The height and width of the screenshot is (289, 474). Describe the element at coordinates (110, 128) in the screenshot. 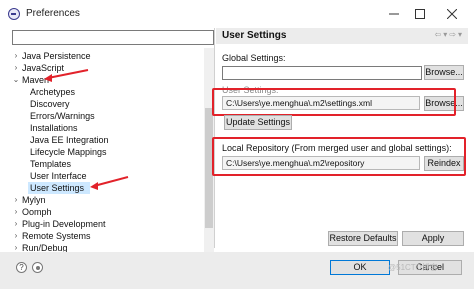

I see `tree-item-installations: Installations` at that location.